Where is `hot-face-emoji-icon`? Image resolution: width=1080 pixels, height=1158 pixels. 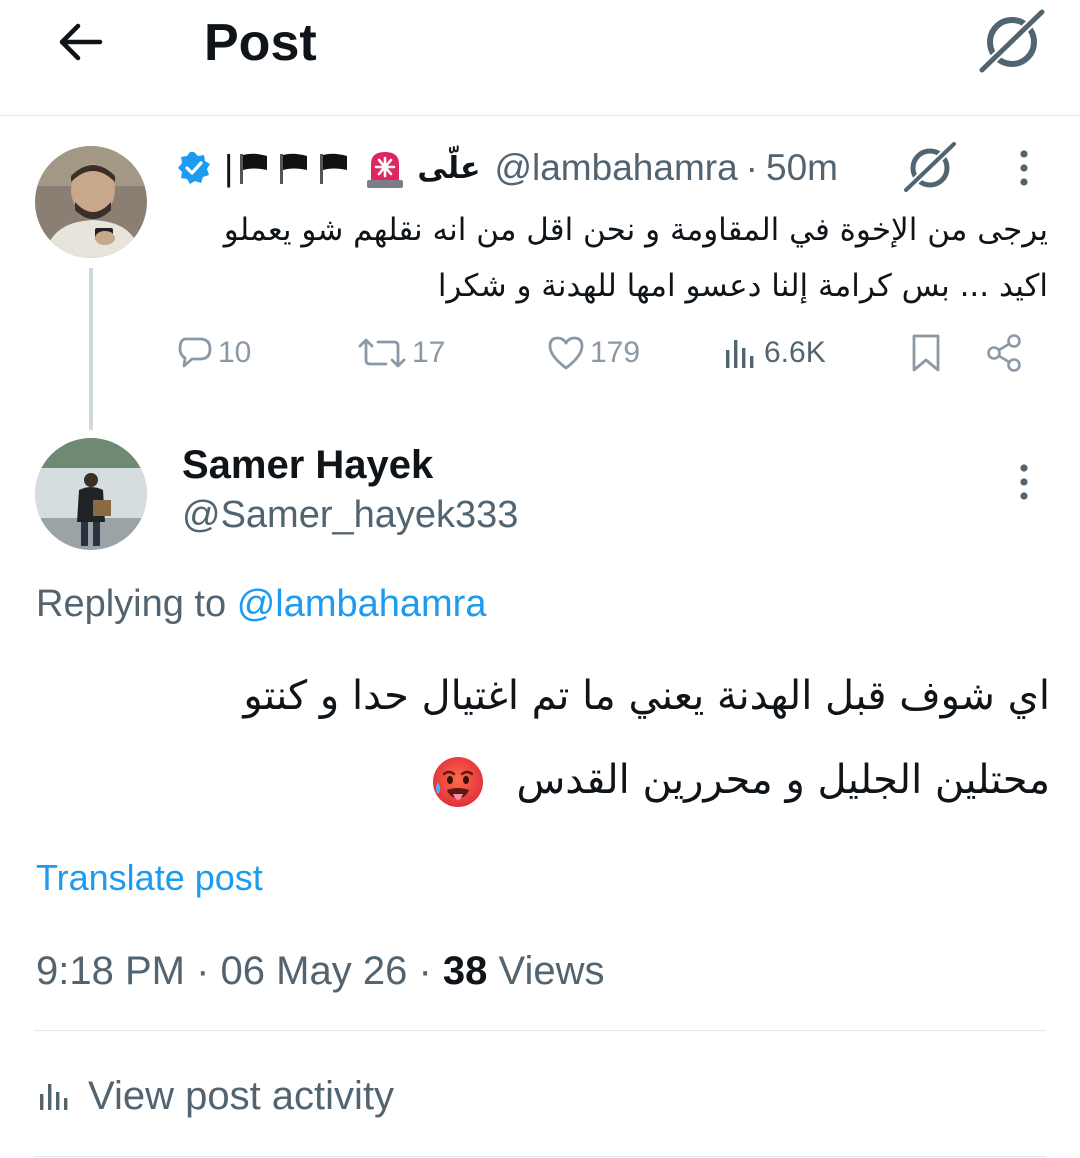
hot-face-emoji-icon is located at coordinates (457, 782).